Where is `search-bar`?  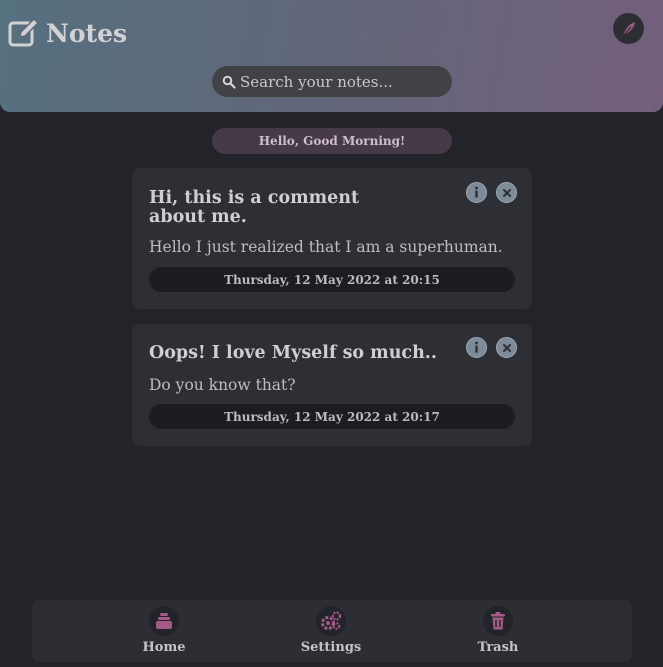
search-bar is located at coordinates (332, 81).